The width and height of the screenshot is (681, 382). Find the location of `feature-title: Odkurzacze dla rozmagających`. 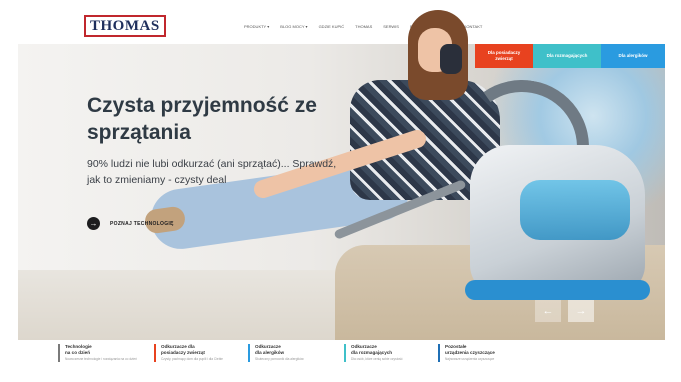

feature-title: Odkurzacze dla rozmagających is located at coordinates (372, 349).